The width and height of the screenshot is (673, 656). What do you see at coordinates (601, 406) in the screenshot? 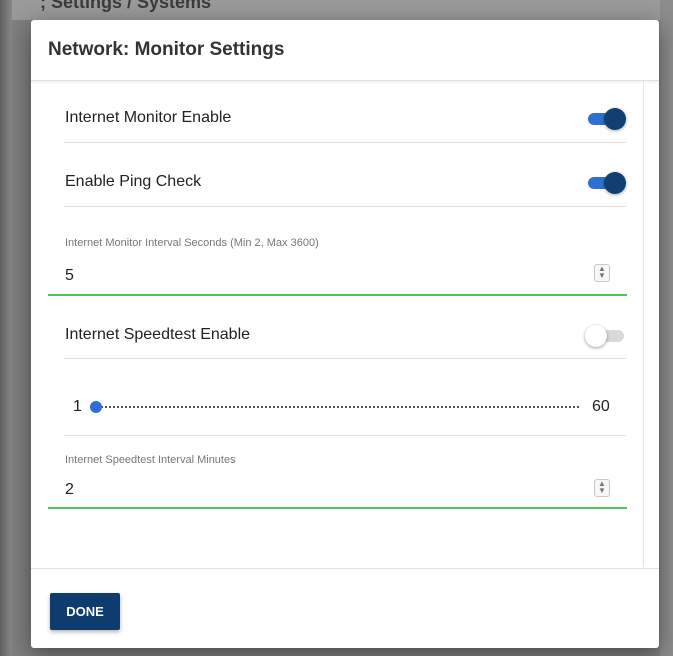
I see `slider-max-label: 60` at bounding box center [601, 406].